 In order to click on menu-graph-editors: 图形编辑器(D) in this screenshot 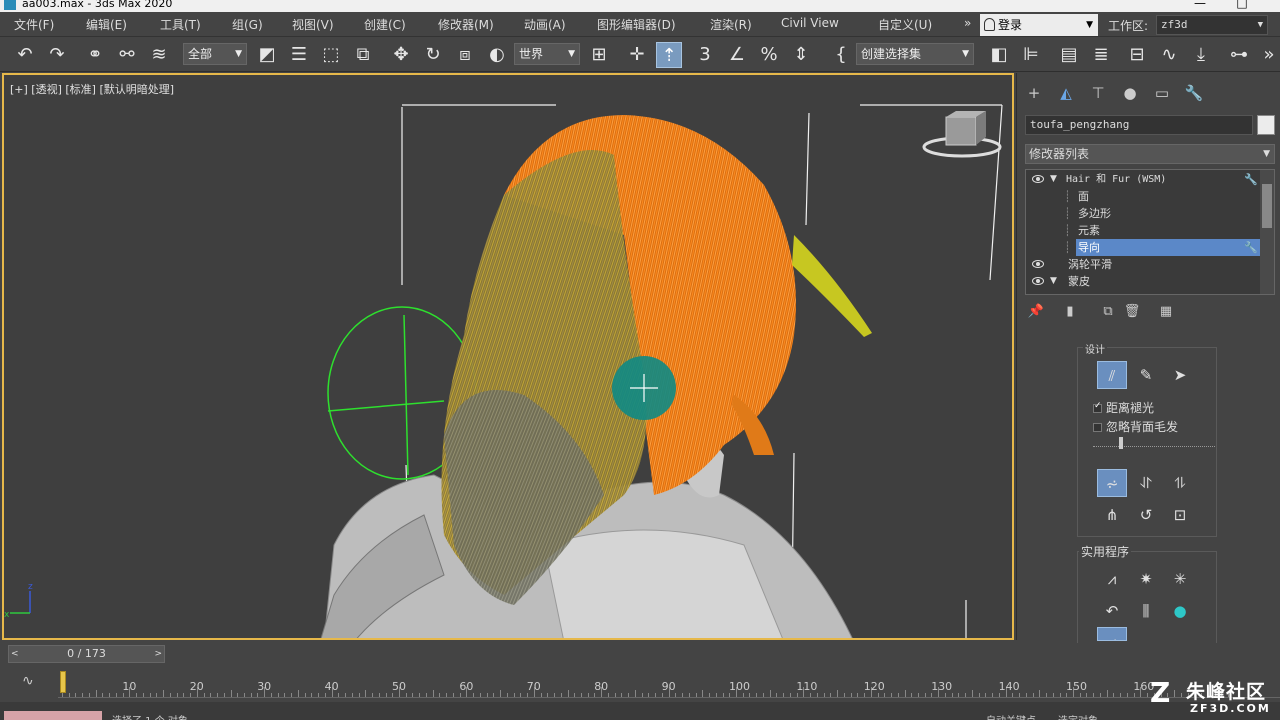, I will do `click(636, 24)`.